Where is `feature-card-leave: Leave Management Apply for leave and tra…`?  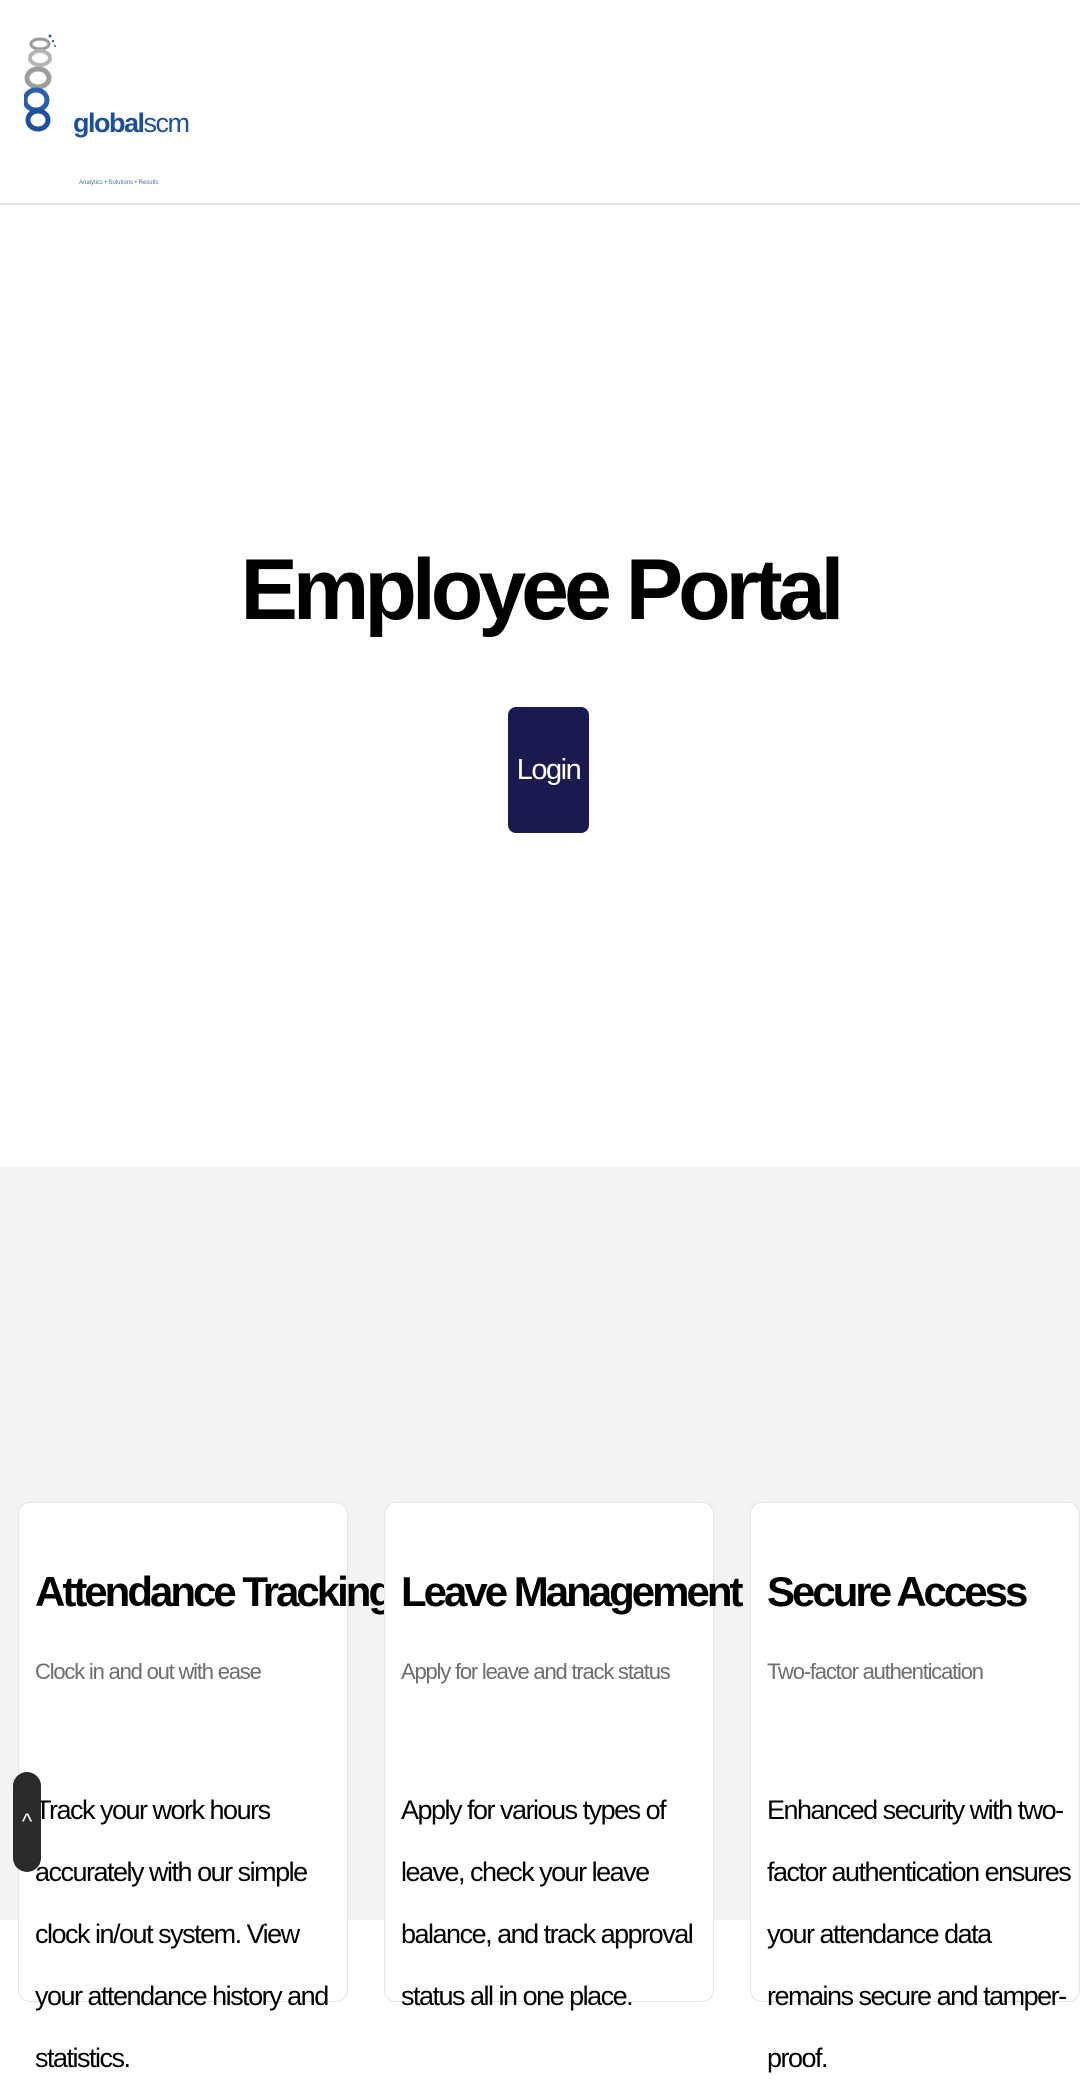
feature-card-leave: Leave Management Apply for leave and tra… is located at coordinates (563, 1756).